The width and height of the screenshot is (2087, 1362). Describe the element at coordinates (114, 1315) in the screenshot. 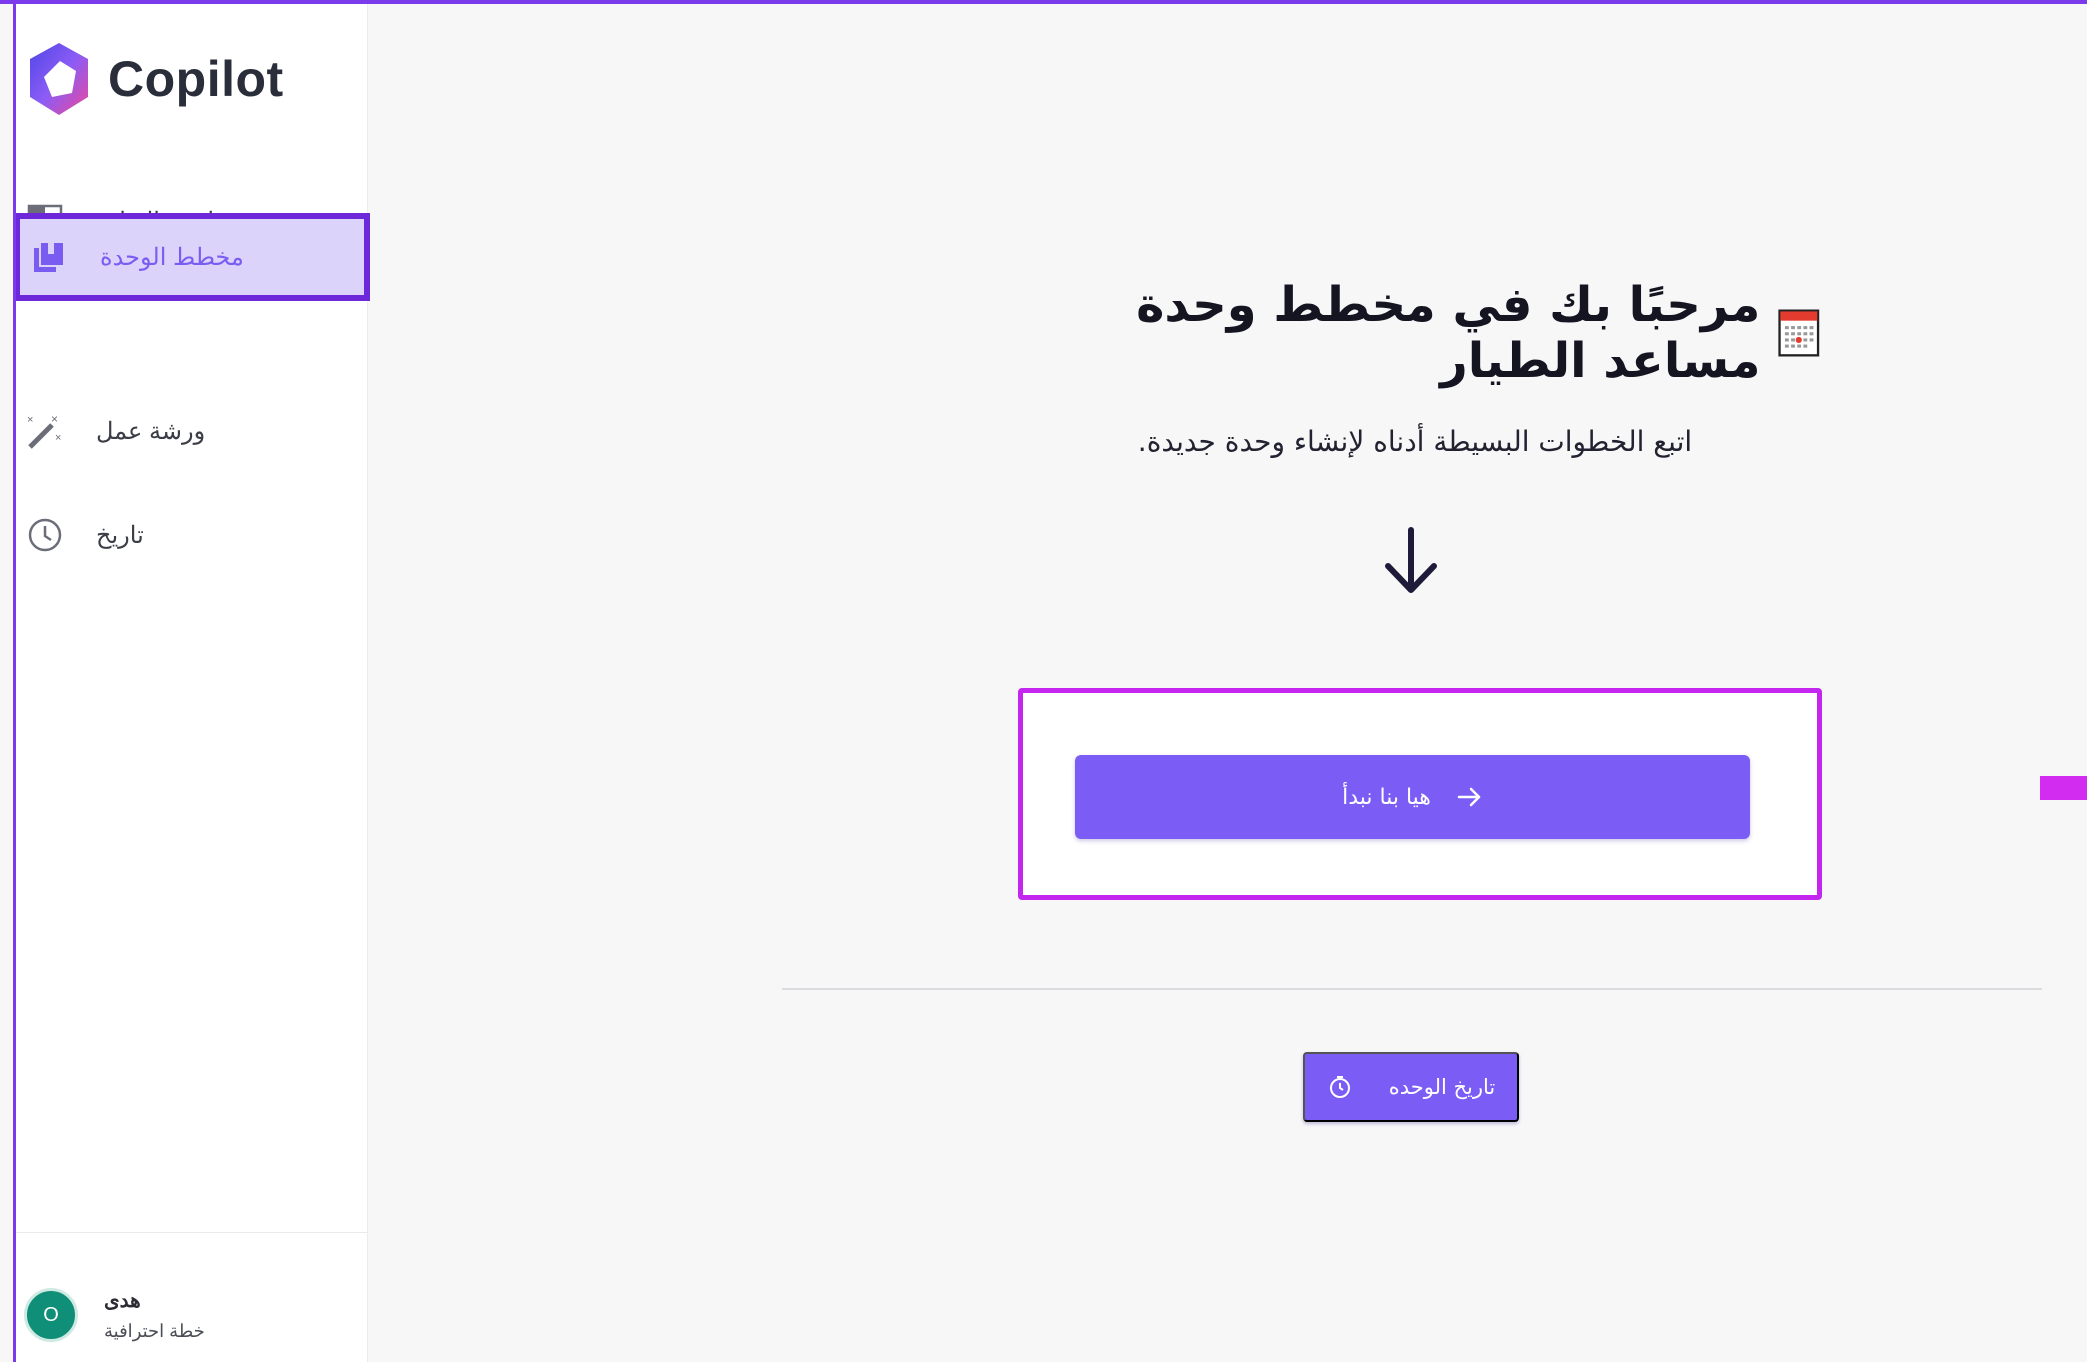

I see `user-profile: O هدى خطة احترافية` at that location.